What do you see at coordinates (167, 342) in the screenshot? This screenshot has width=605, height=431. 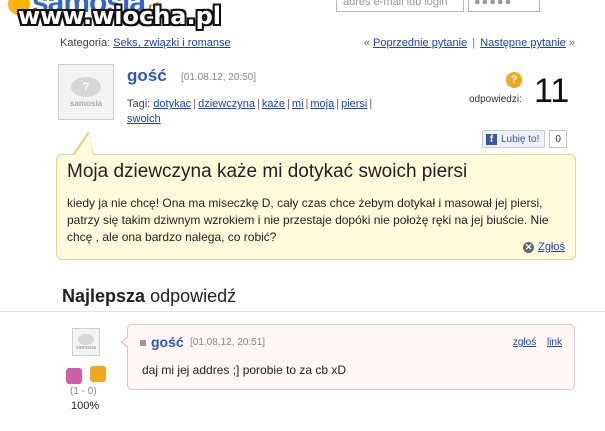 I see `answer-author: gość` at bounding box center [167, 342].